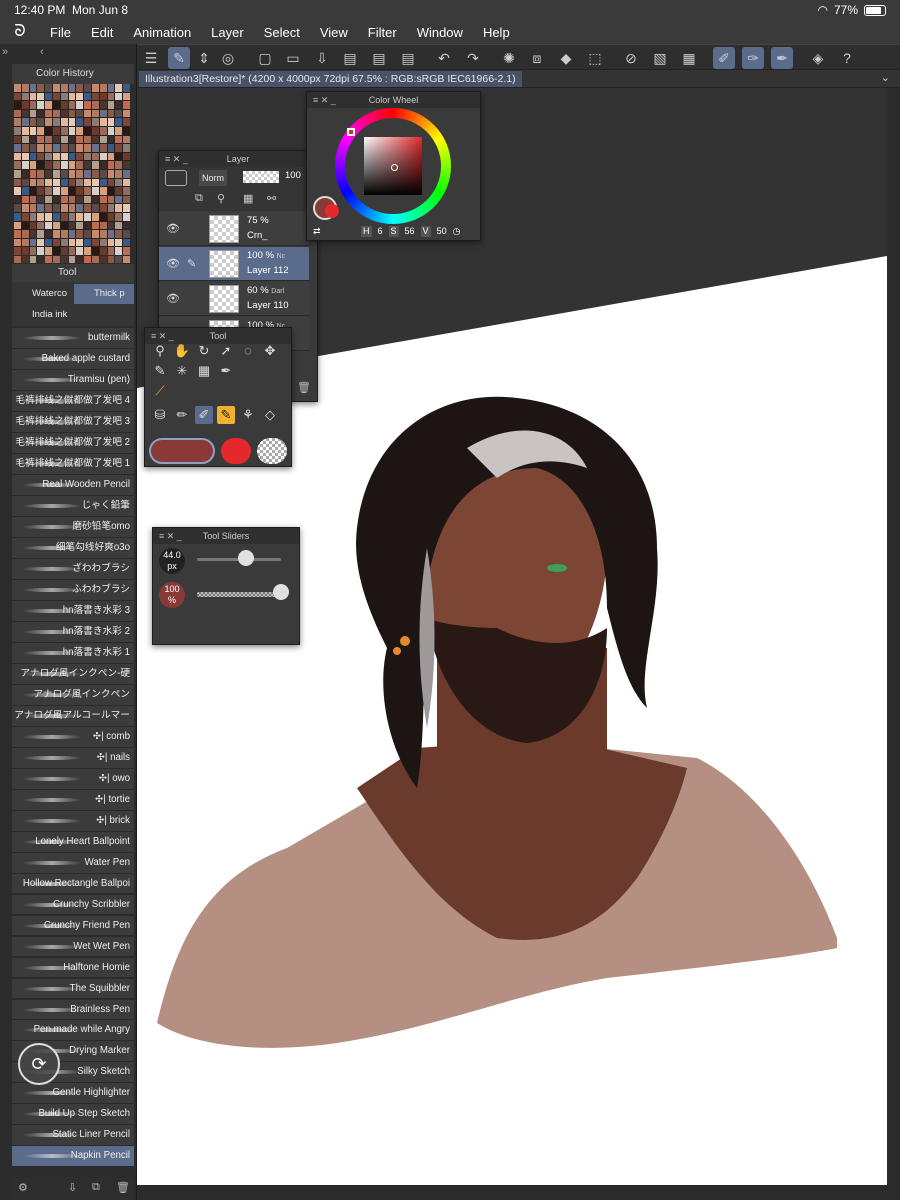 The height and width of the screenshot is (1200, 900). I want to click on new-file-icon: ▢, so click(265, 58).